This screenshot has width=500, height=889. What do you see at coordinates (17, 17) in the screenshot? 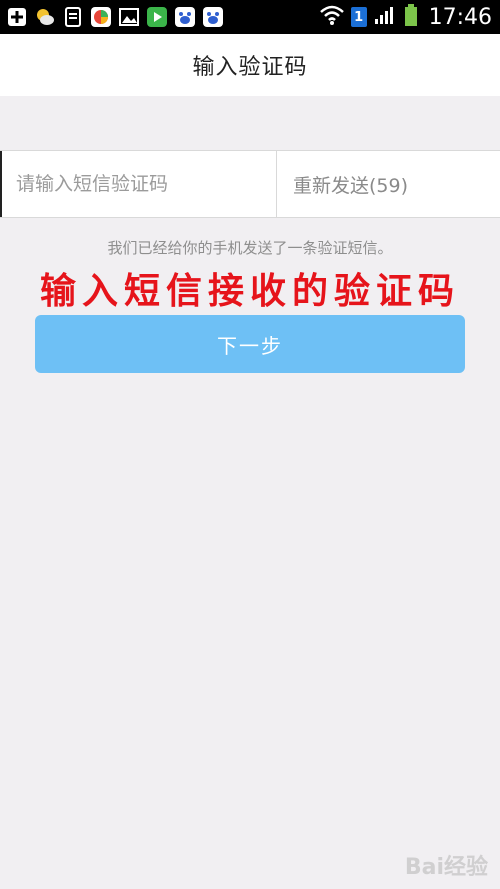
I see `plus-icon` at bounding box center [17, 17].